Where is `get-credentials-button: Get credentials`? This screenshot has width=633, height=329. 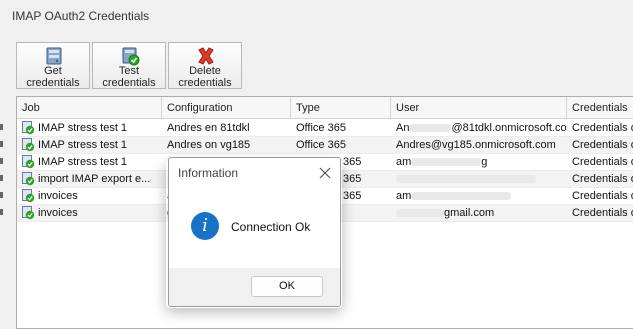 get-credentials-button: Get credentials is located at coordinates (53, 65).